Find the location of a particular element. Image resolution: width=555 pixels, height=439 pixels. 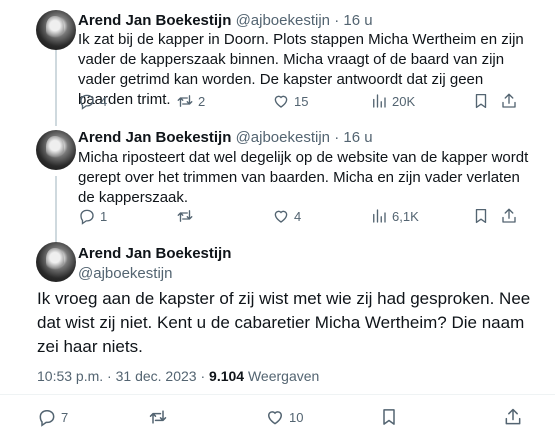

reply-button: 4 is located at coordinates (92, 101).